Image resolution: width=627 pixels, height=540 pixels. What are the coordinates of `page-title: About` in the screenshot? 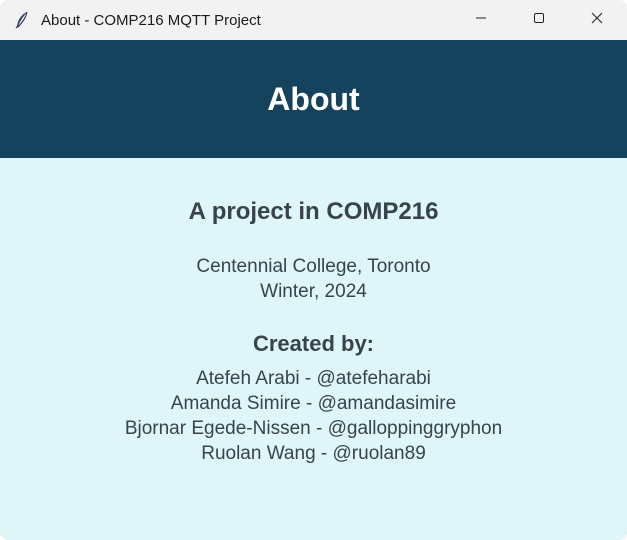 It's located at (313, 98).